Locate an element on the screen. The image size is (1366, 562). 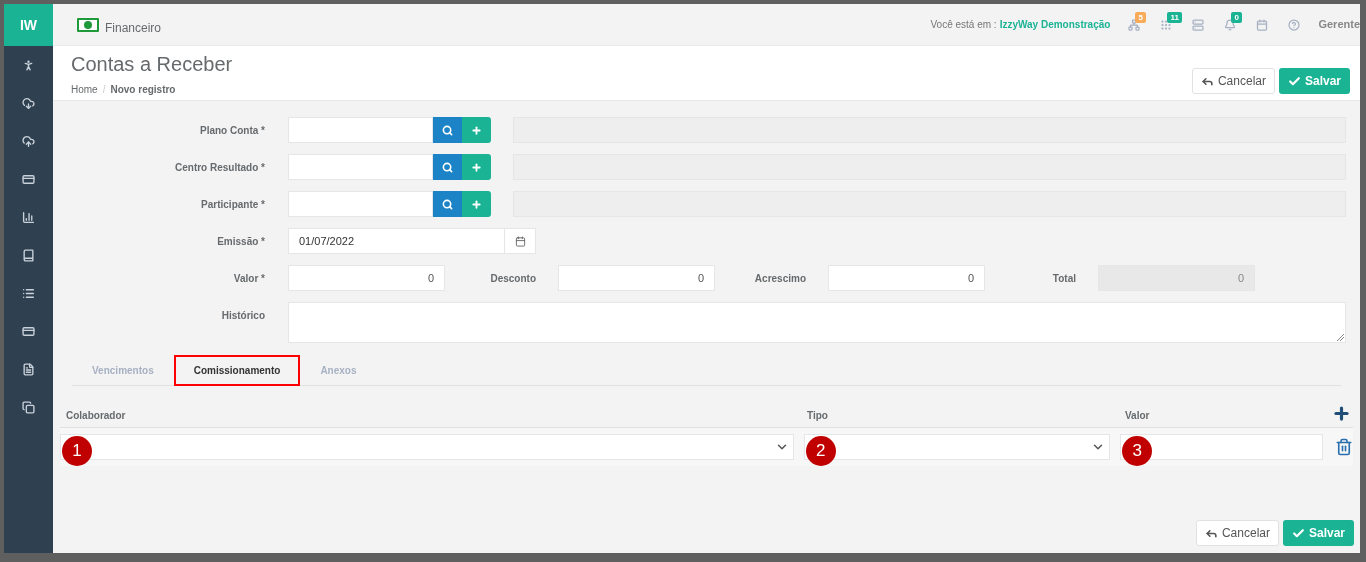
cloud-upload-icon is located at coordinates (28, 141).